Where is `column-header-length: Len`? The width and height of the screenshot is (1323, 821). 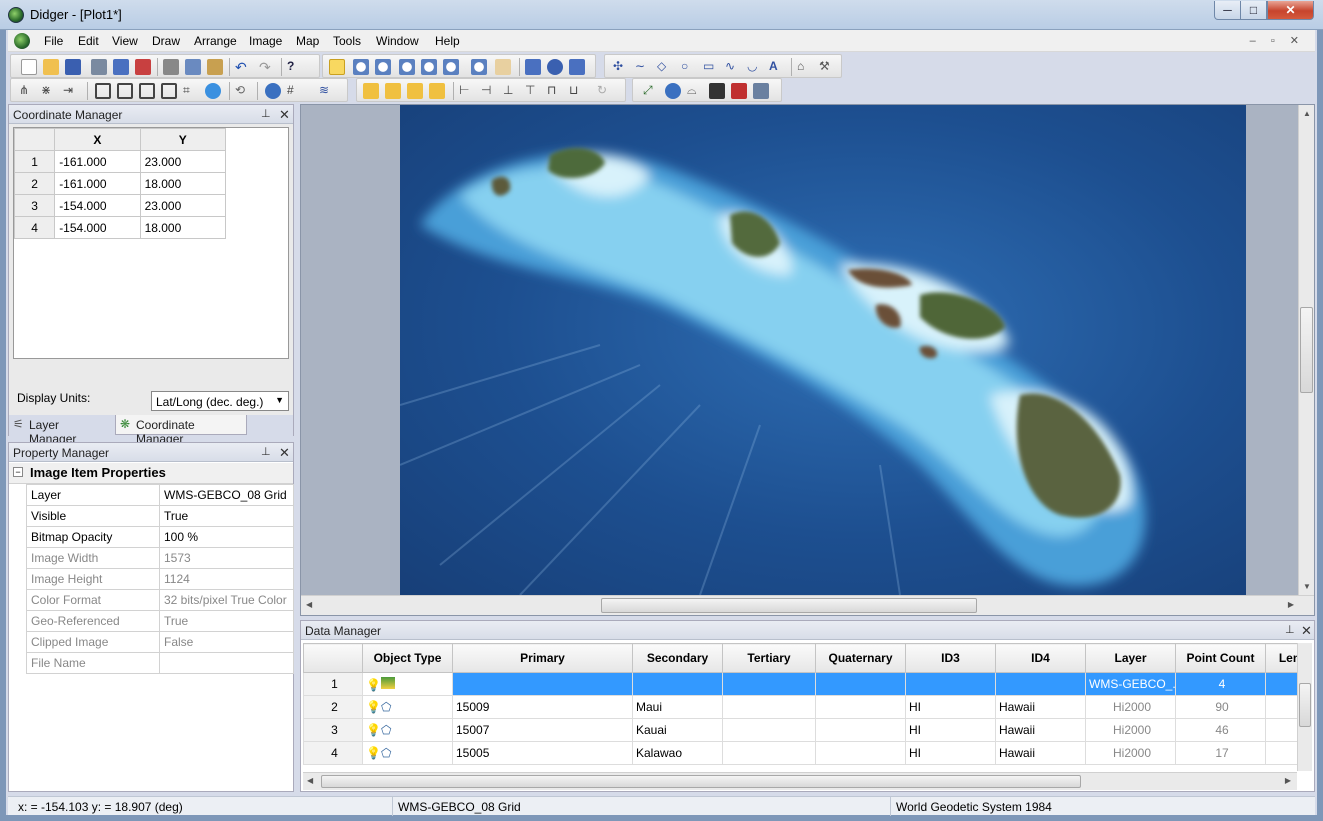
column-header-length: Len is located at coordinates (1281, 658).